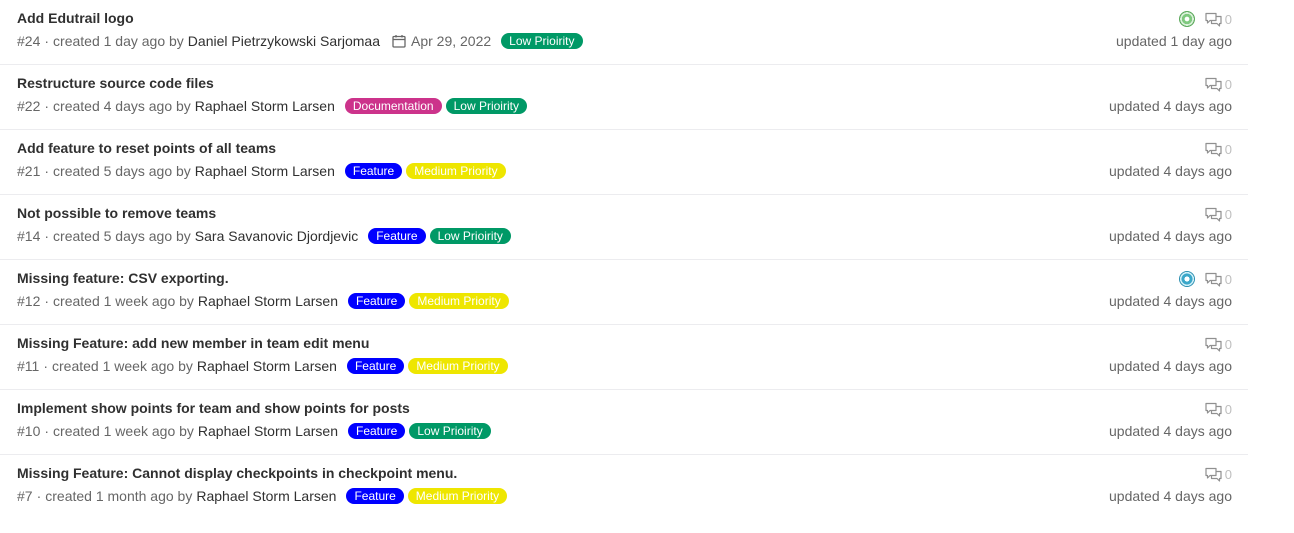 The width and height of the screenshot is (1294, 533). I want to click on issue-title: Add feature to reset points of all teams, so click(146, 148).